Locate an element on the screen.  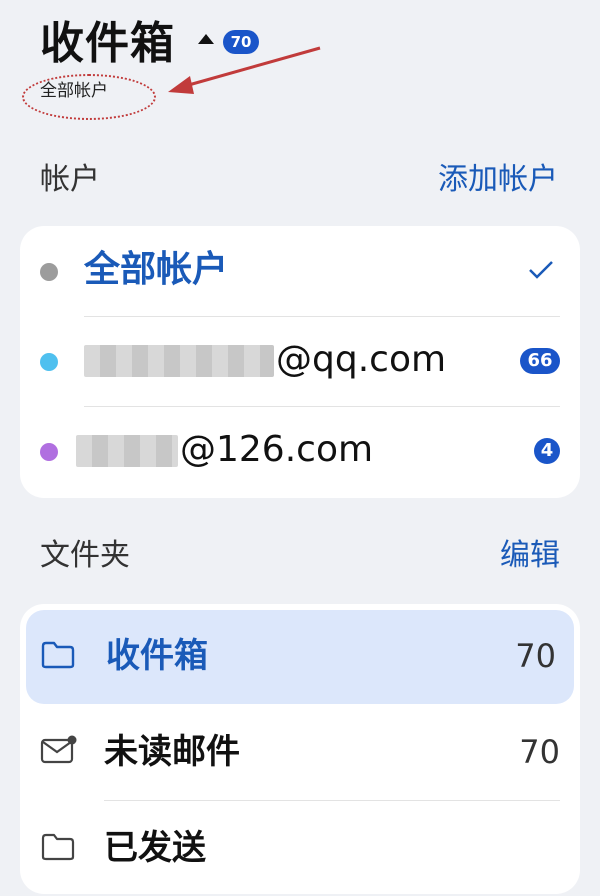
account-item-all: 全部帐户 is located at coordinates (300, 271).